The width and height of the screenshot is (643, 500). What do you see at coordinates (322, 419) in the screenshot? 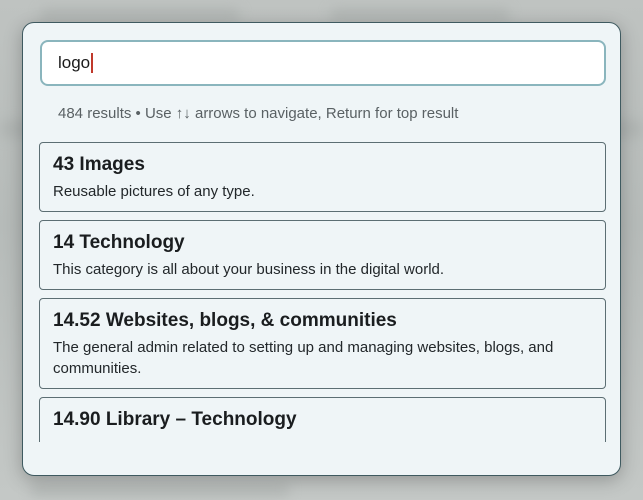
I see `result-item: 14.90 Library – Technology` at bounding box center [322, 419].